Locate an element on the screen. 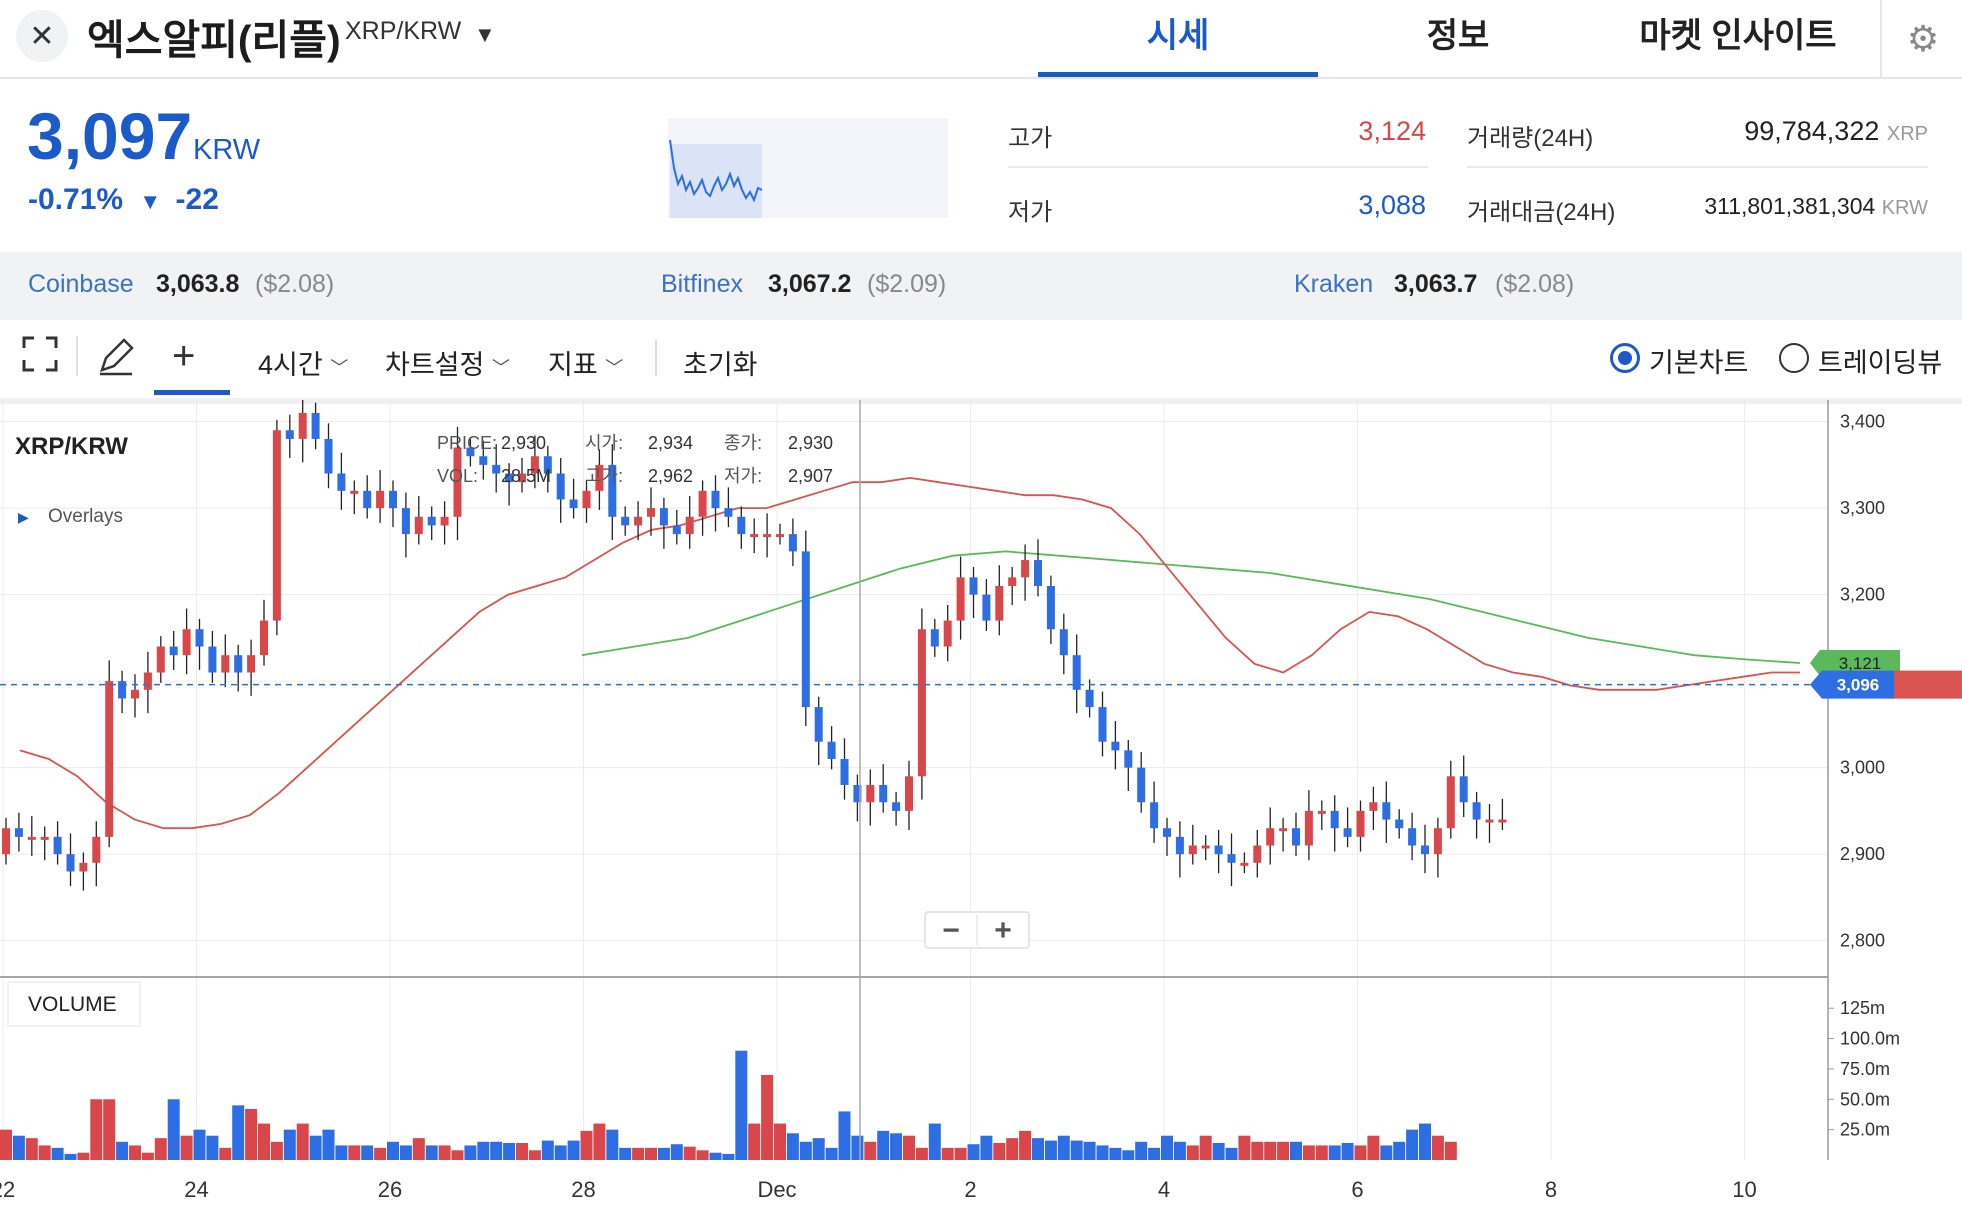 The width and height of the screenshot is (1962, 1212). trading-view-label: 트레이딩뷰 is located at coordinates (1880, 360).